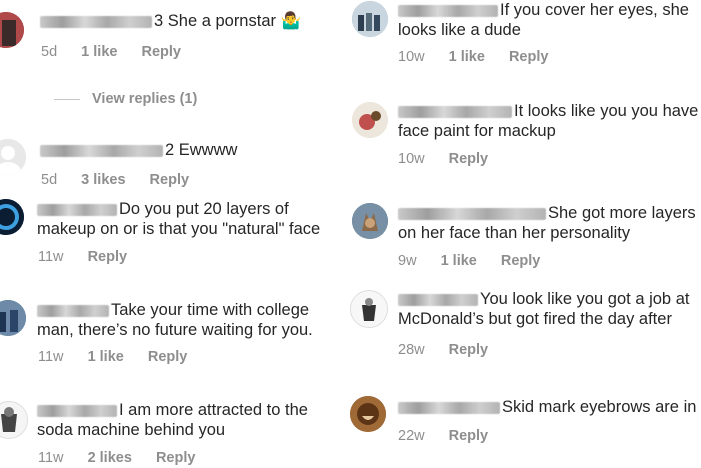 This screenshot has height=468, width=701. What do you see at coordinates (125, 99) in the screenshot?
I see `view-replies-button: View replies (1)` at bounding box center [125, 99].